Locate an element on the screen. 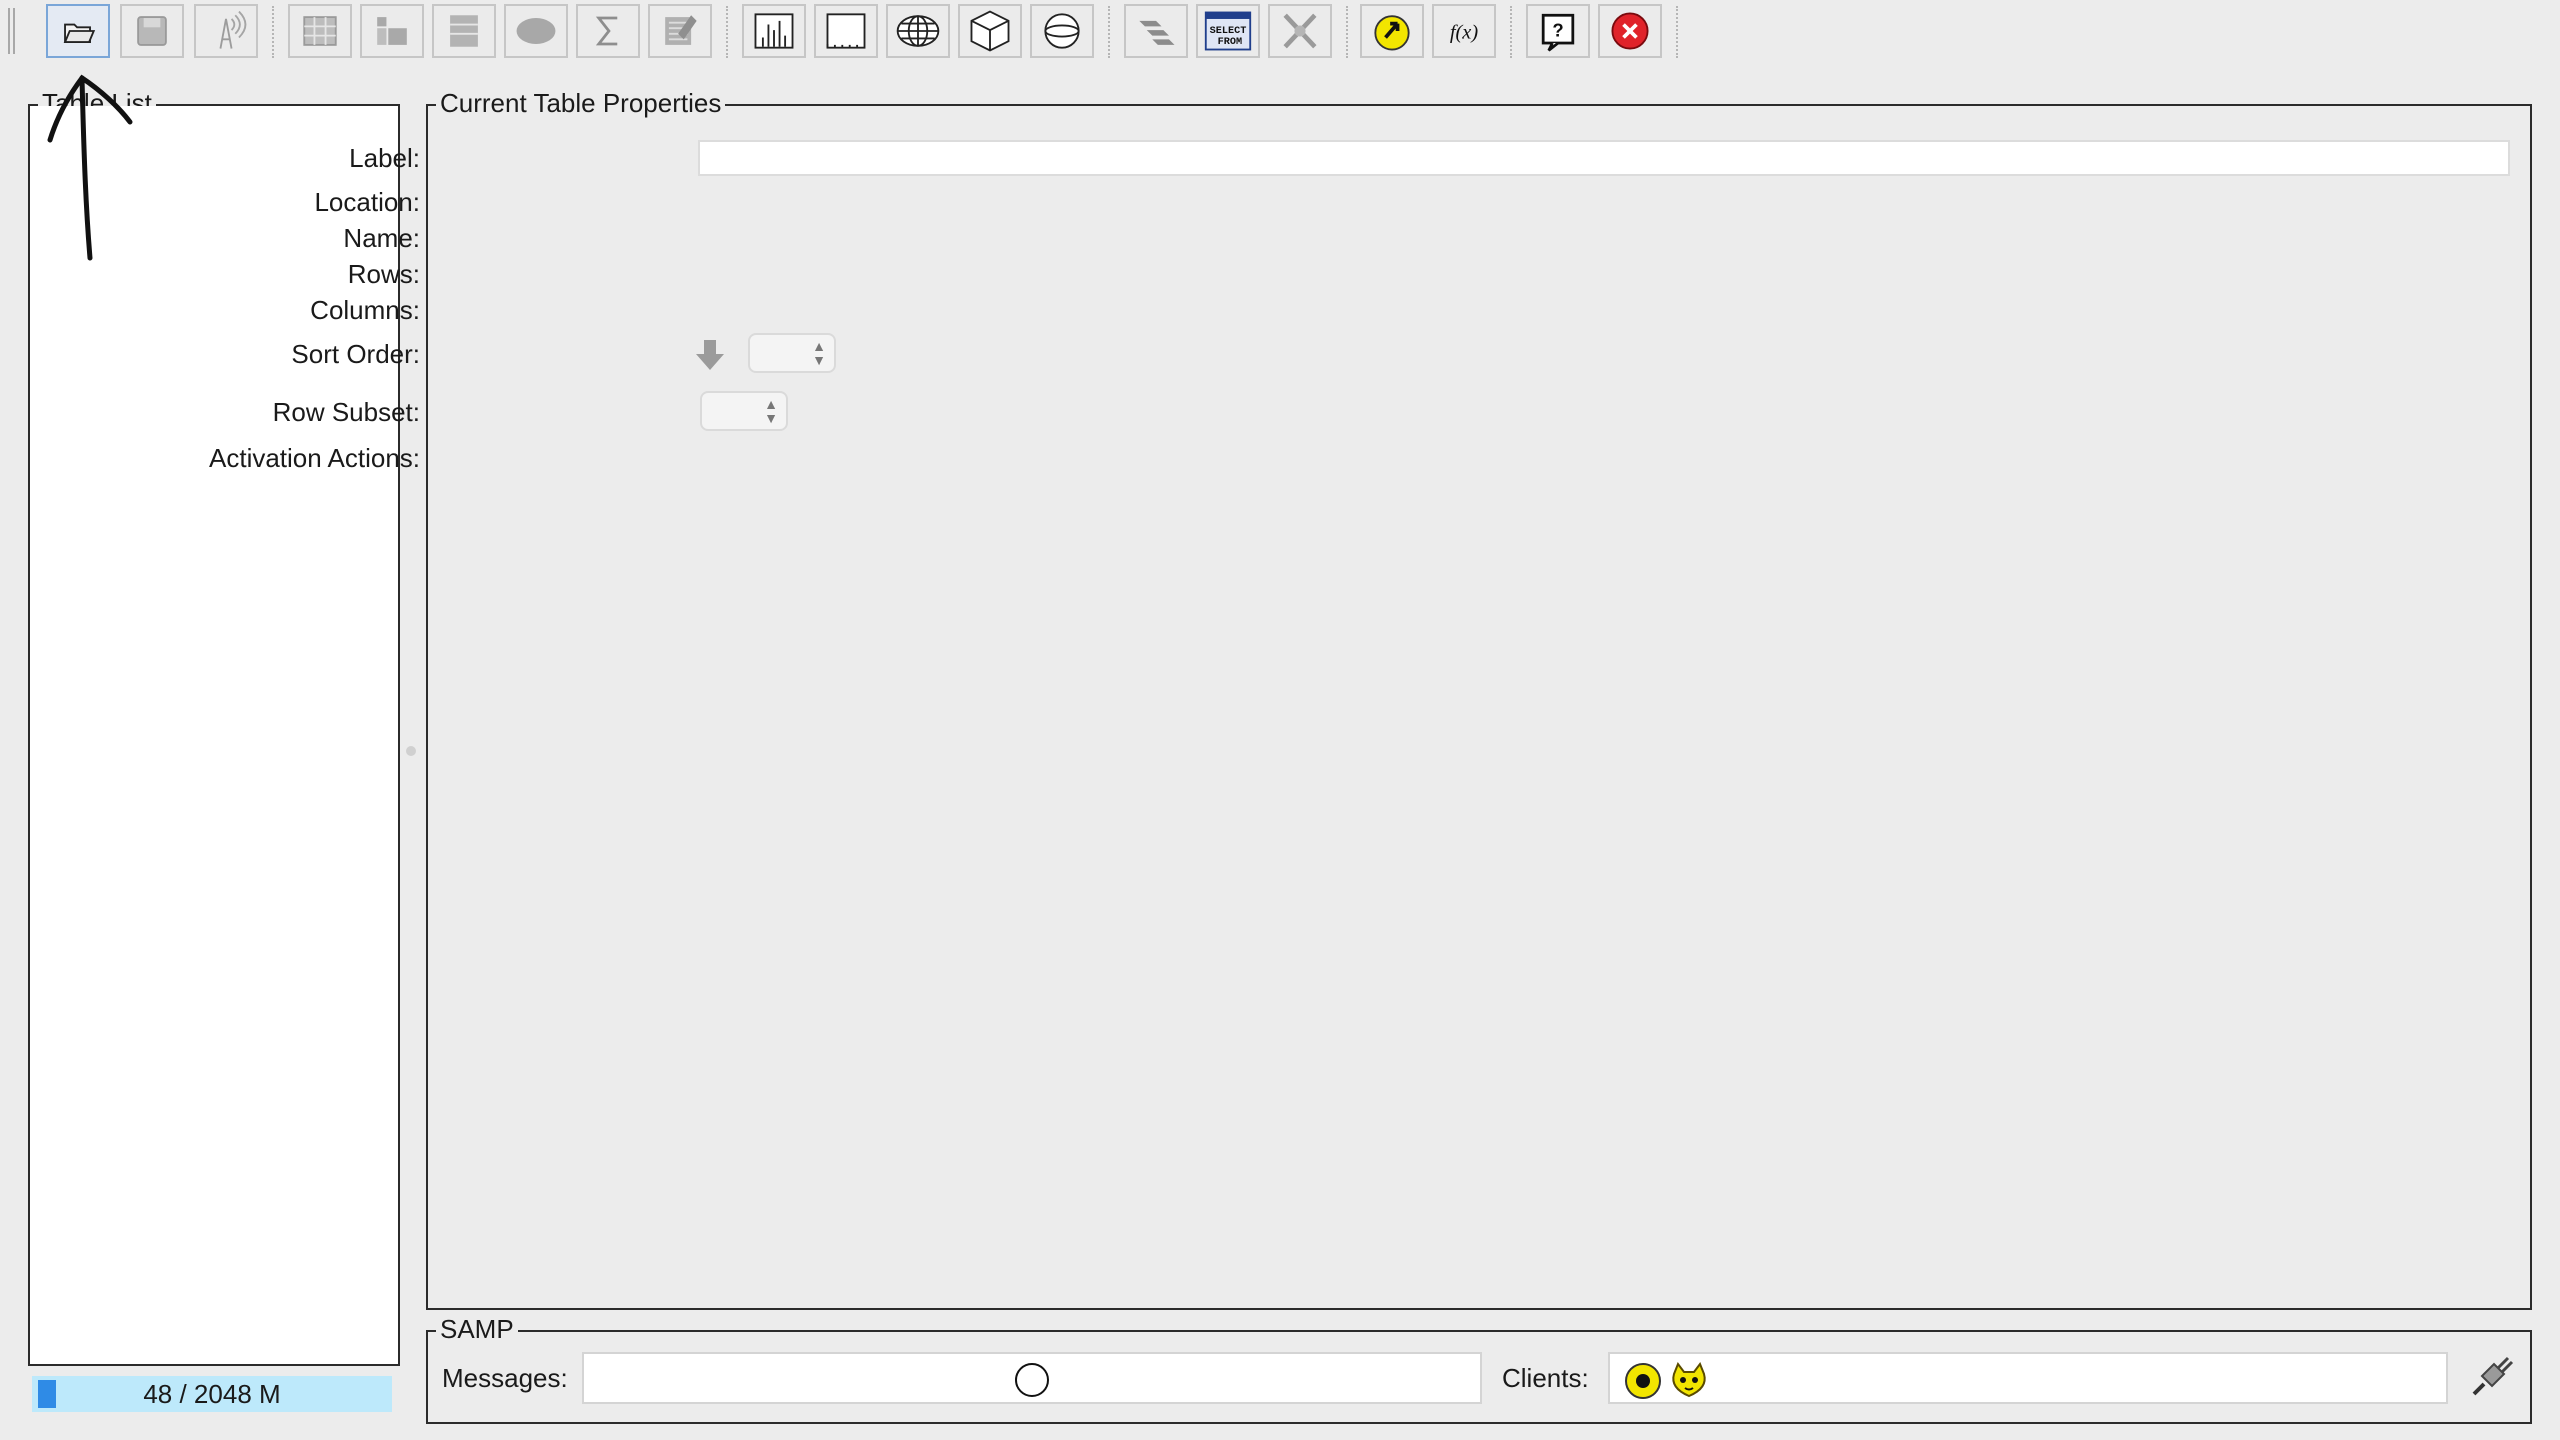  messages-field is located at coordinates (1032, 1378).